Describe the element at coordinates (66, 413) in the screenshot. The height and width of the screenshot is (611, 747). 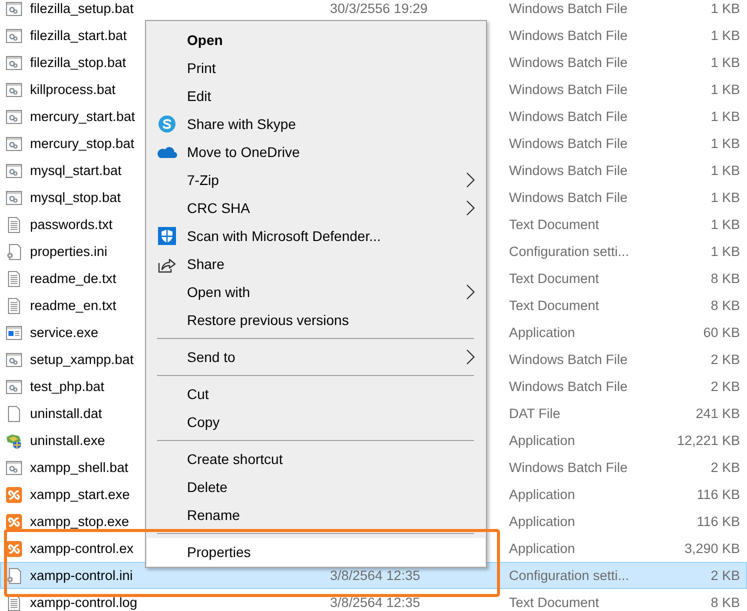
I see `file-name: uninstall.dat` at that location.